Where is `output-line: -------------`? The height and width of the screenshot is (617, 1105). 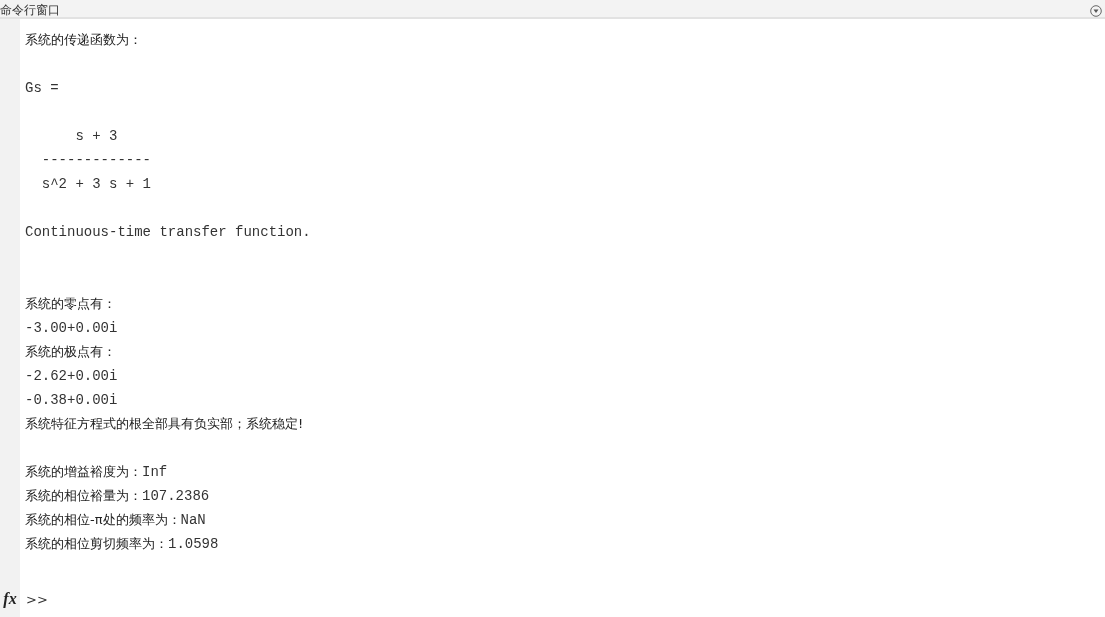 output-line: ------------- is located at coordinates (96, 159).